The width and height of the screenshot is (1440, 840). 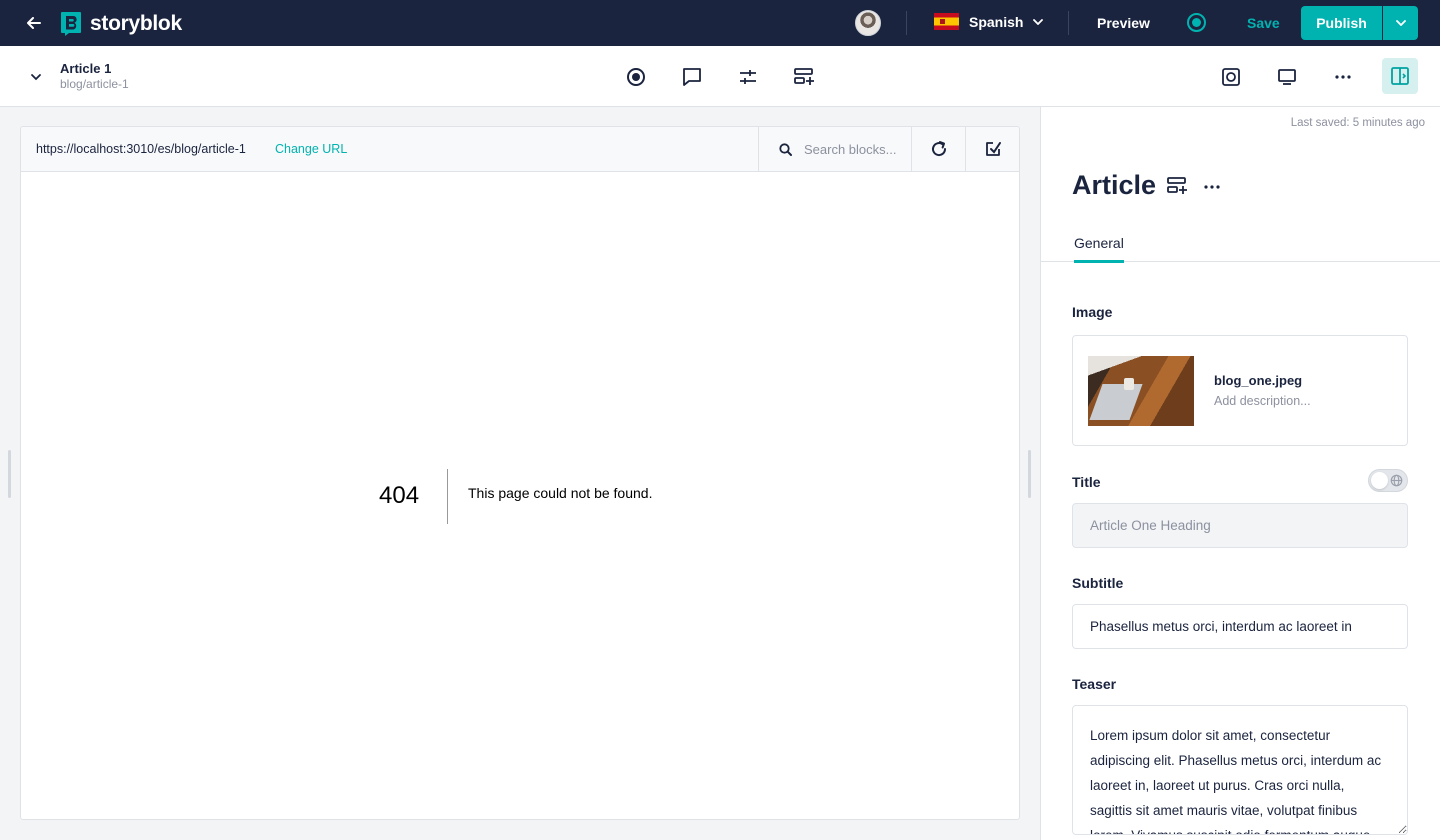 I want to click on status-icon, so click(x=1196, y=22).